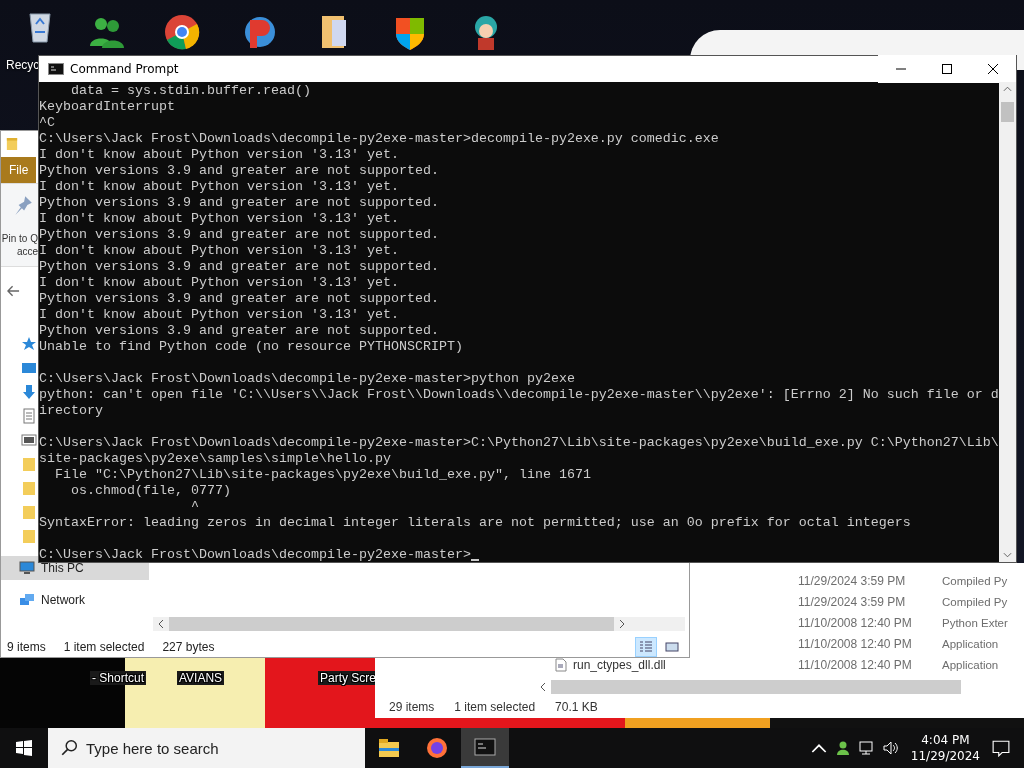 This screenshot has height=768, width=1024. I want to click on firefox-icon, so click(437, 748).